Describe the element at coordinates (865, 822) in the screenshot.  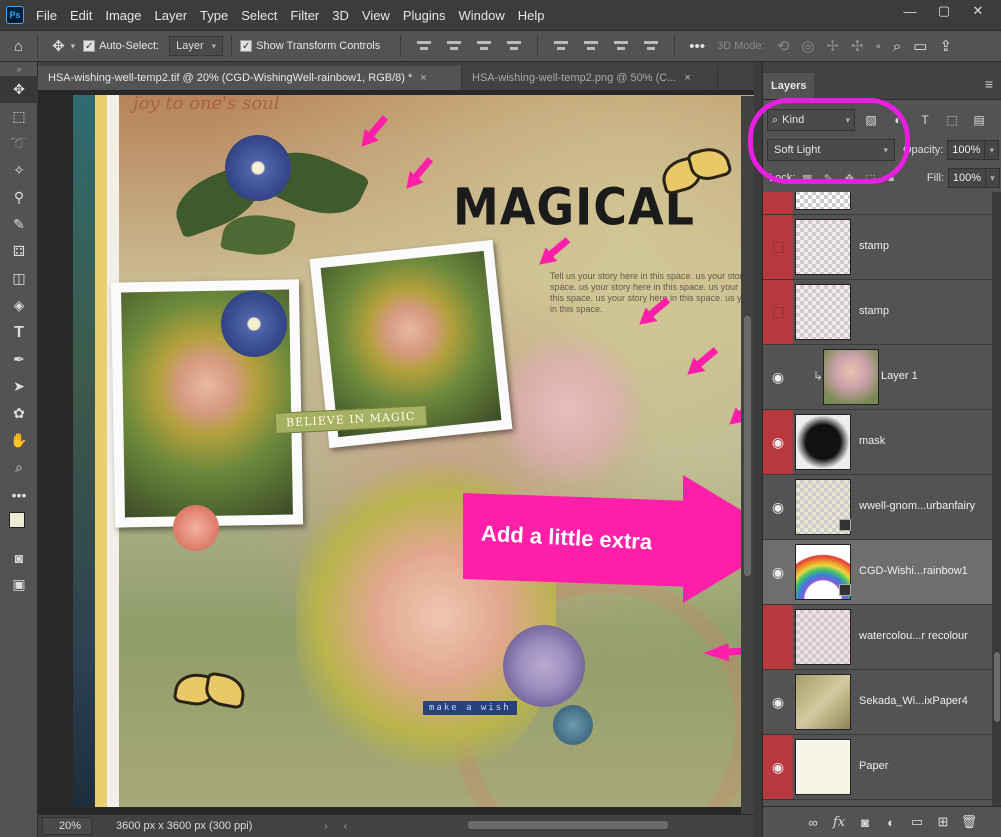
I see `mask-icon: ◙` at that location.